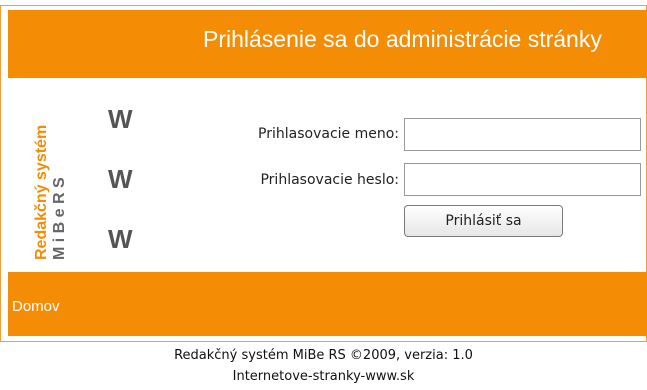  I want to click on home-link: Domov, so click(36, 306).